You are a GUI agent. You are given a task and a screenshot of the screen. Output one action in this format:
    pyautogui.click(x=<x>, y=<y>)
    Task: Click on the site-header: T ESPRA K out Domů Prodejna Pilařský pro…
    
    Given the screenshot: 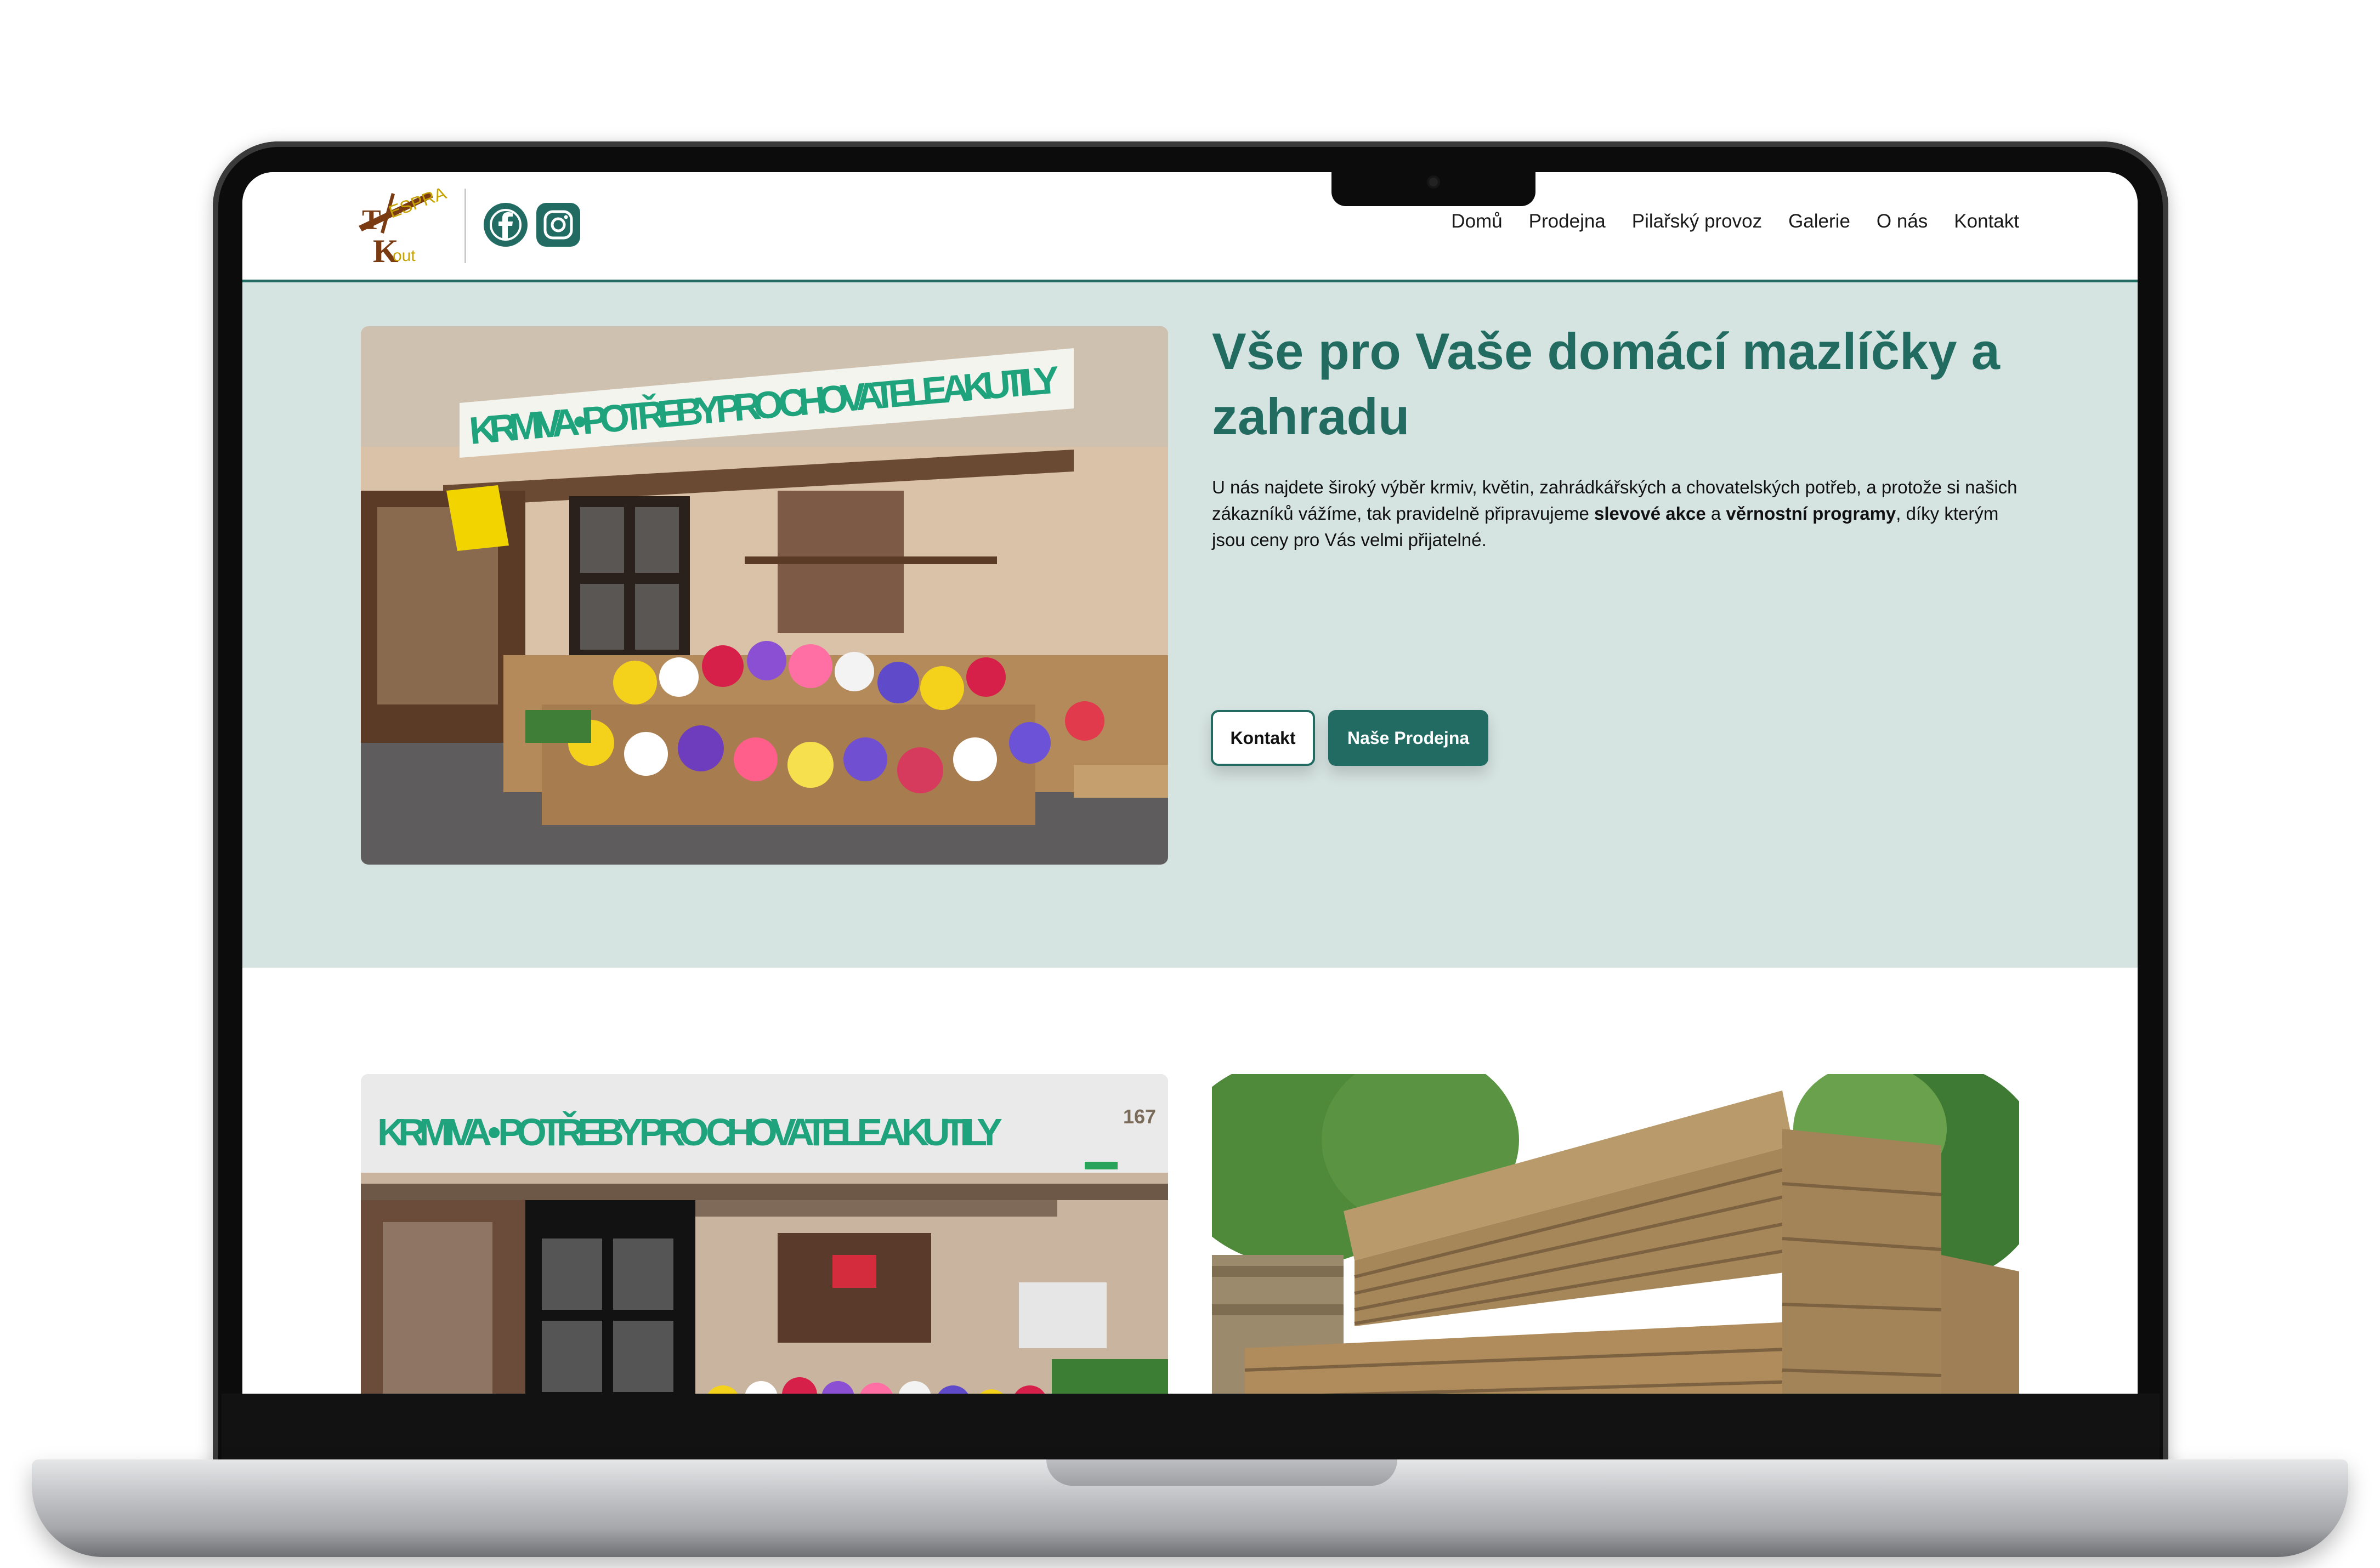 What is the action you would take?
    pyautogui.click(x=1190, y=227)
    